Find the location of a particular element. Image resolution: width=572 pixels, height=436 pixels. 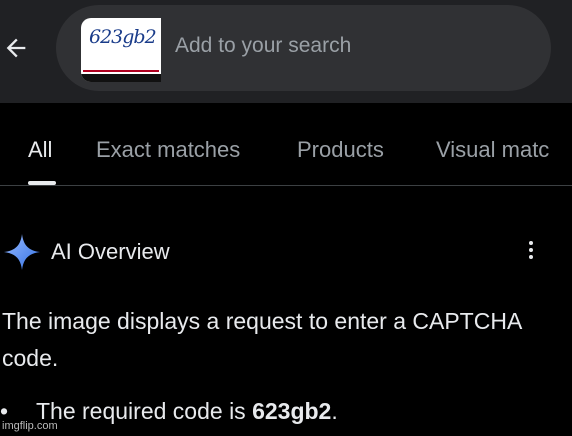

ai-overview-title: AI Overview is located at coordinates (110, 251).